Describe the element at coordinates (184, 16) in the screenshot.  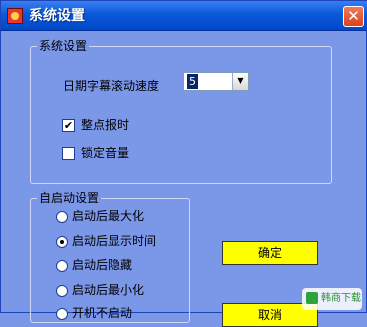
I see `title-bar: 系统设置 ✕` at that location.